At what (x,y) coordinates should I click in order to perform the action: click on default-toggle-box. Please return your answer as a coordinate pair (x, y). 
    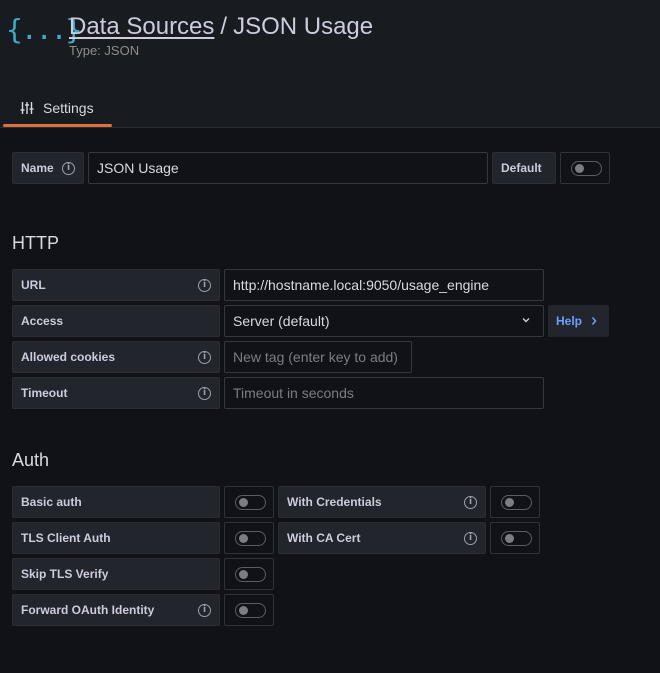
    Looking at the image, I should click on (585, 168).